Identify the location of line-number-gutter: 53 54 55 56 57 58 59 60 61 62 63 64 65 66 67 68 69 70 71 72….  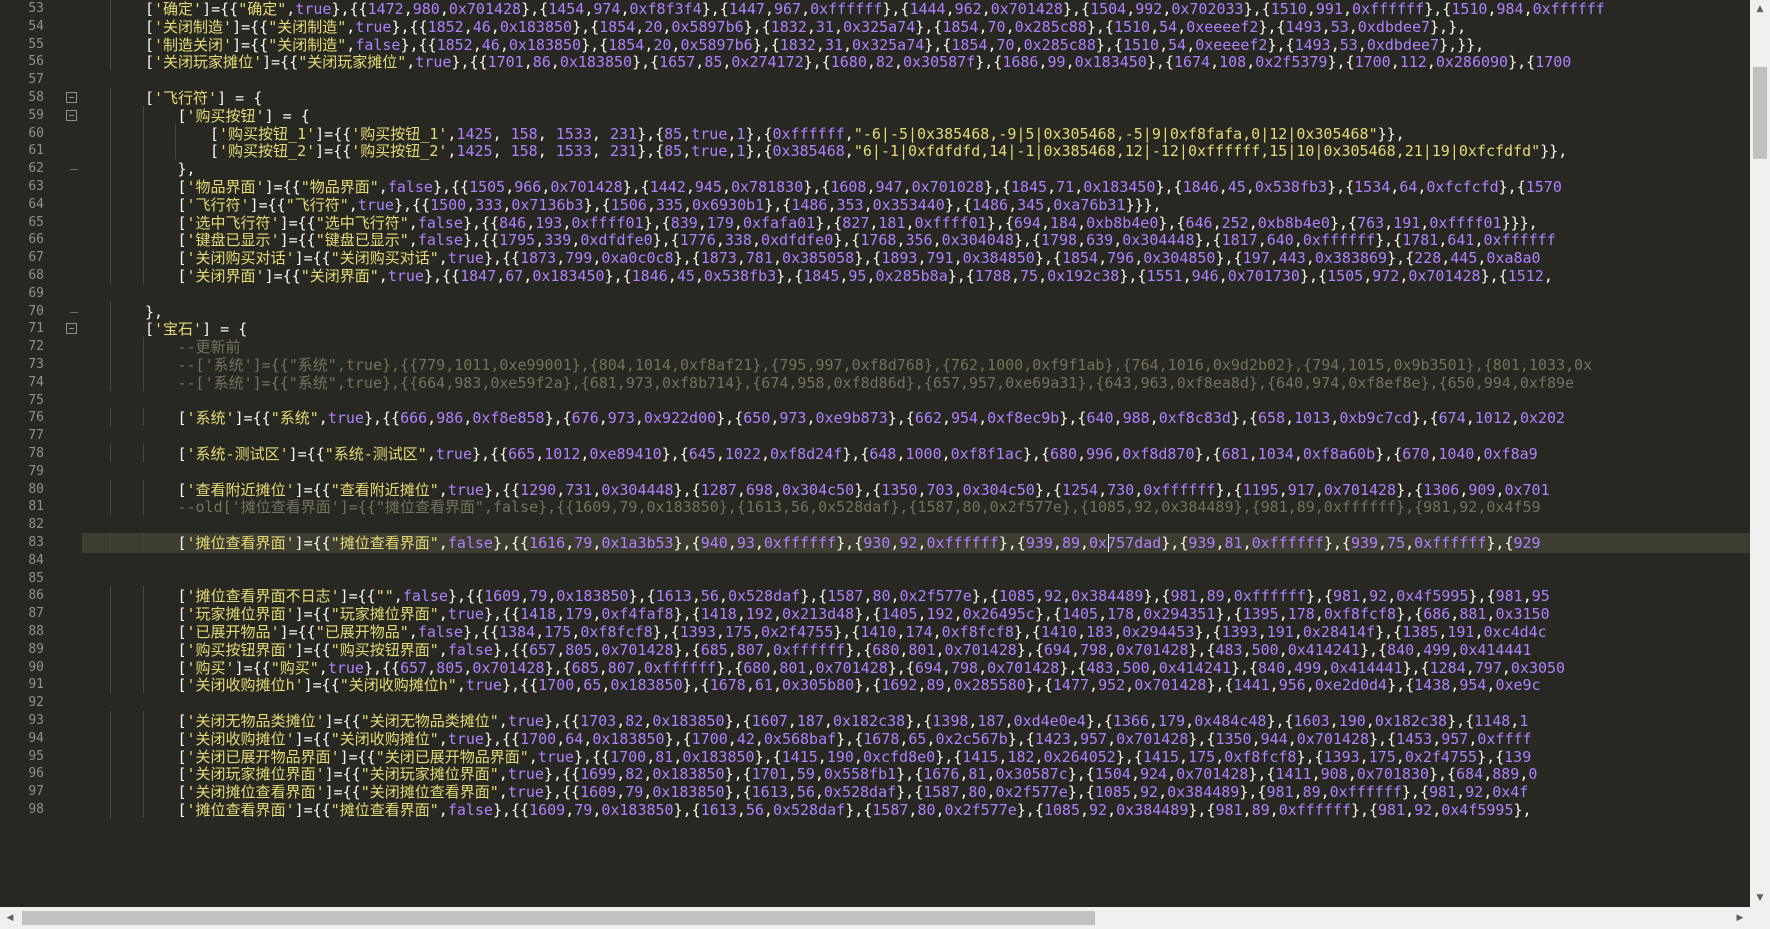
(41, 453).